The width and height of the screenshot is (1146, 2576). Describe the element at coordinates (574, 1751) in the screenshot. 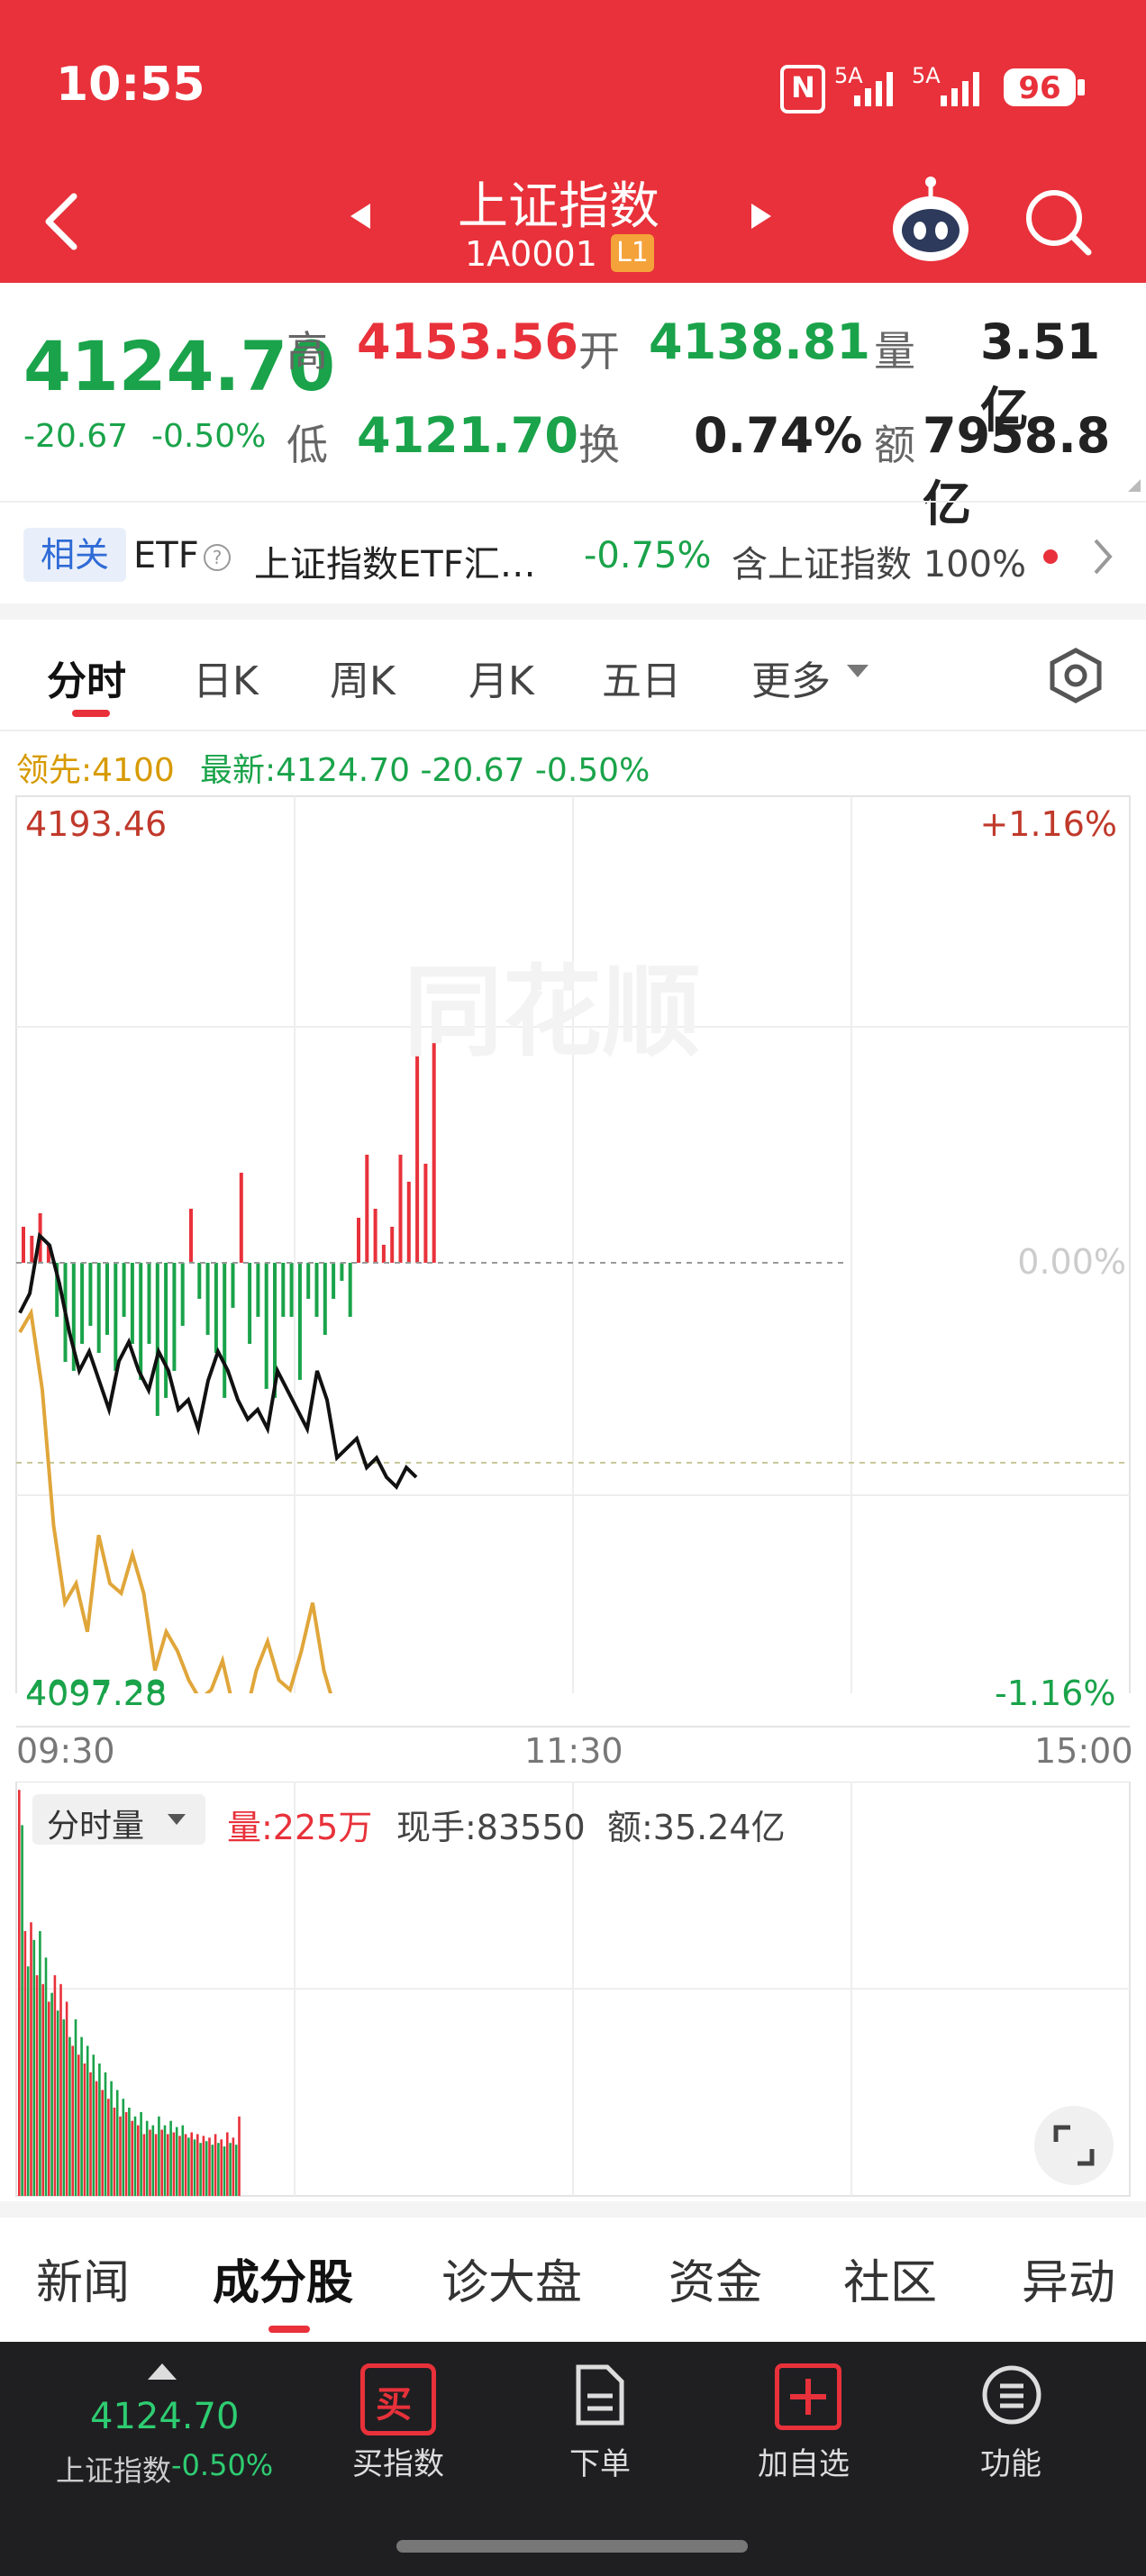

I see `time-mid: 11:30` at that location.